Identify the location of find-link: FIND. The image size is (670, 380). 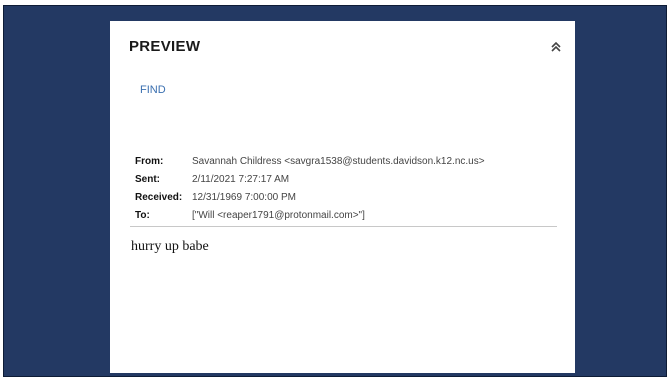
(153, 90).